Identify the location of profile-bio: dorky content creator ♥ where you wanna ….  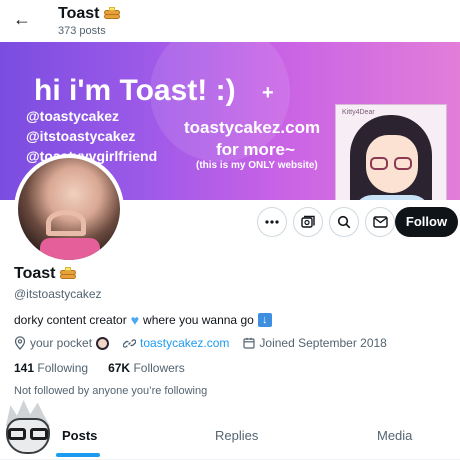
(143, 320).